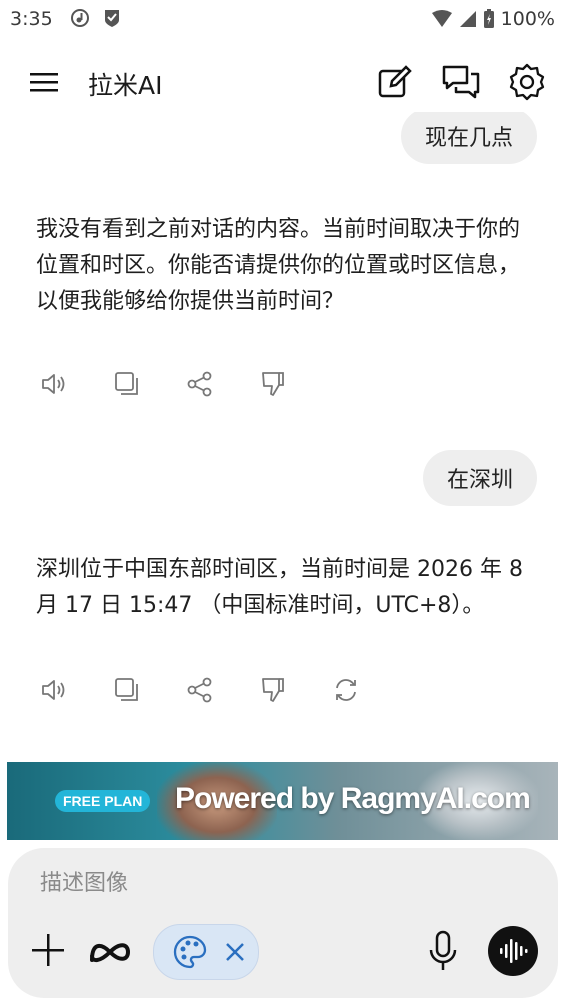 The width and height of the screenshot is (565, 1004). I want to click on app-title: 拉米AI, so click(125, 85).